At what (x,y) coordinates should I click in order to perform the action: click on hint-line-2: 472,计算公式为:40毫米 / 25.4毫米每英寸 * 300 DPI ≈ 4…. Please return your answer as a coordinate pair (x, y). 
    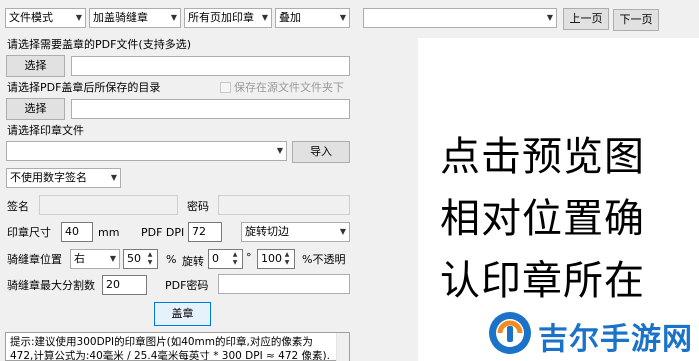
    Looking at the image, I should click on (170, 355).